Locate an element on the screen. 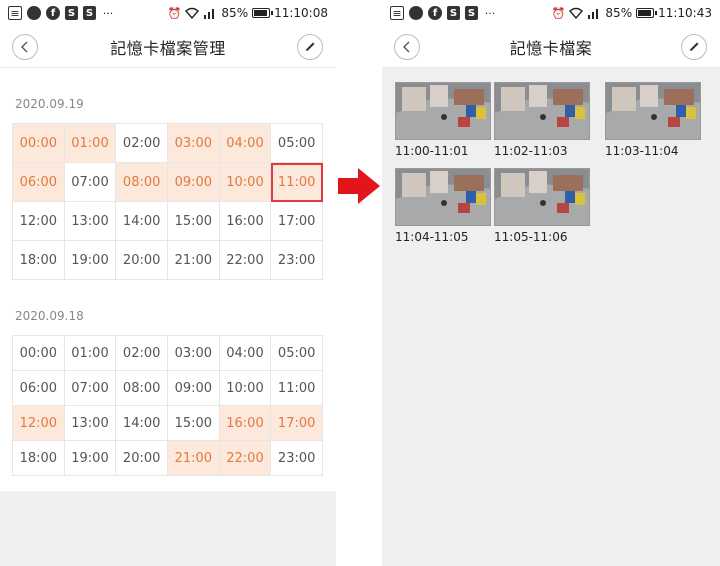 The width and height of the screenshot is (720, 566). file-time-label: 11:00-11:01 is located at coordinates (432, 151).